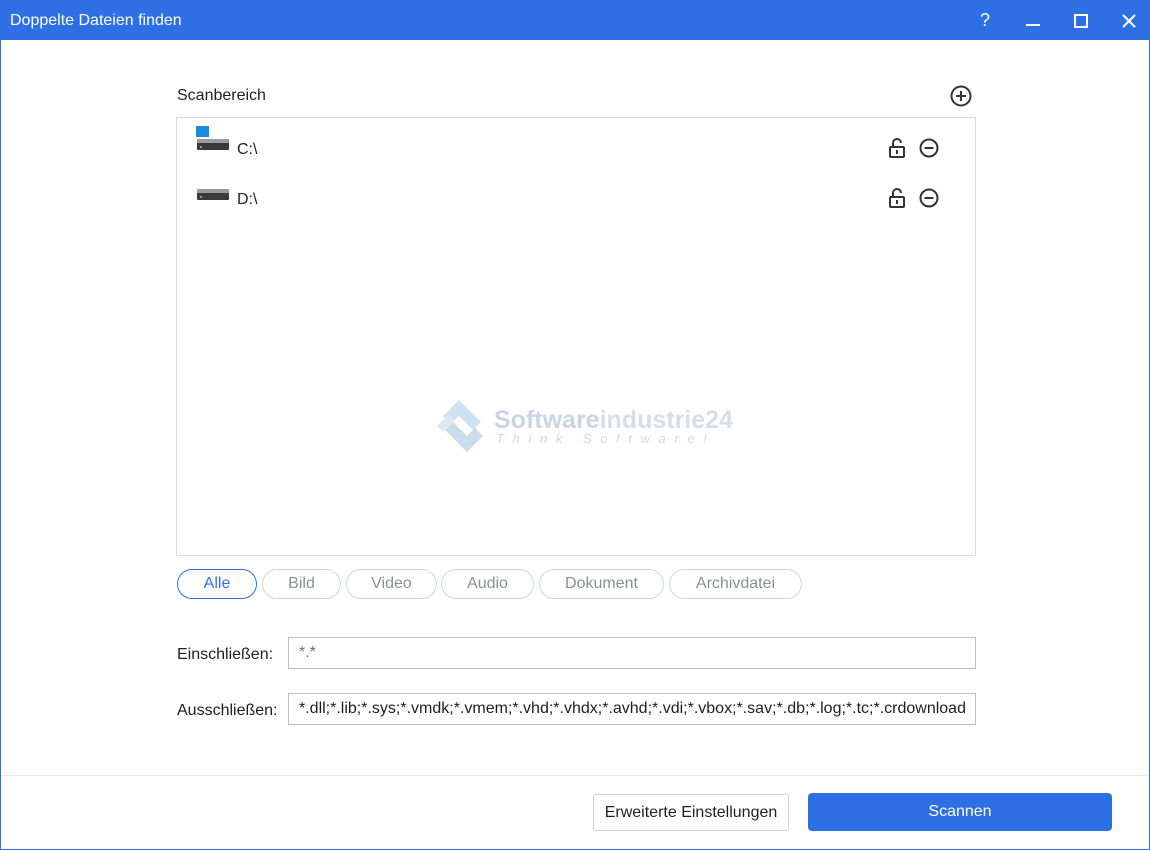  I want to click on watermark-name-part1: Software, so click(547, 420).